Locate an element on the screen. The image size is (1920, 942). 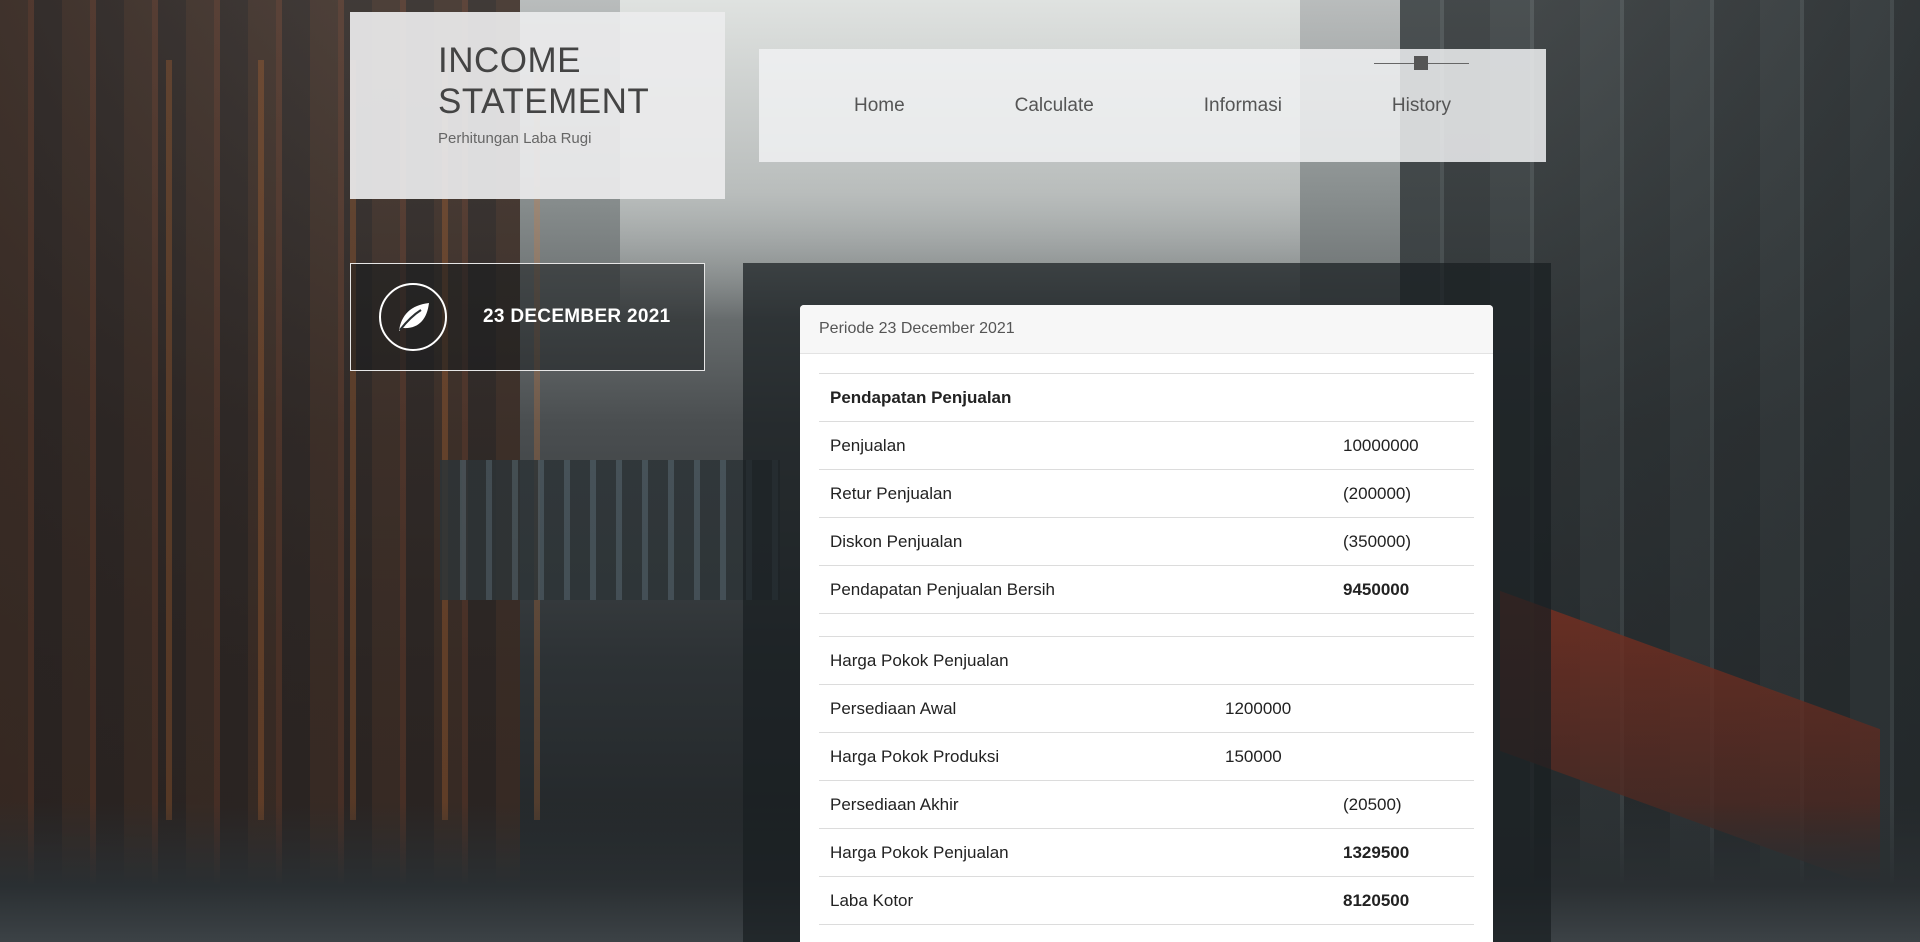
table-row: Harga Pokok Produksi 150000 is located at coordinates (1146, 756).